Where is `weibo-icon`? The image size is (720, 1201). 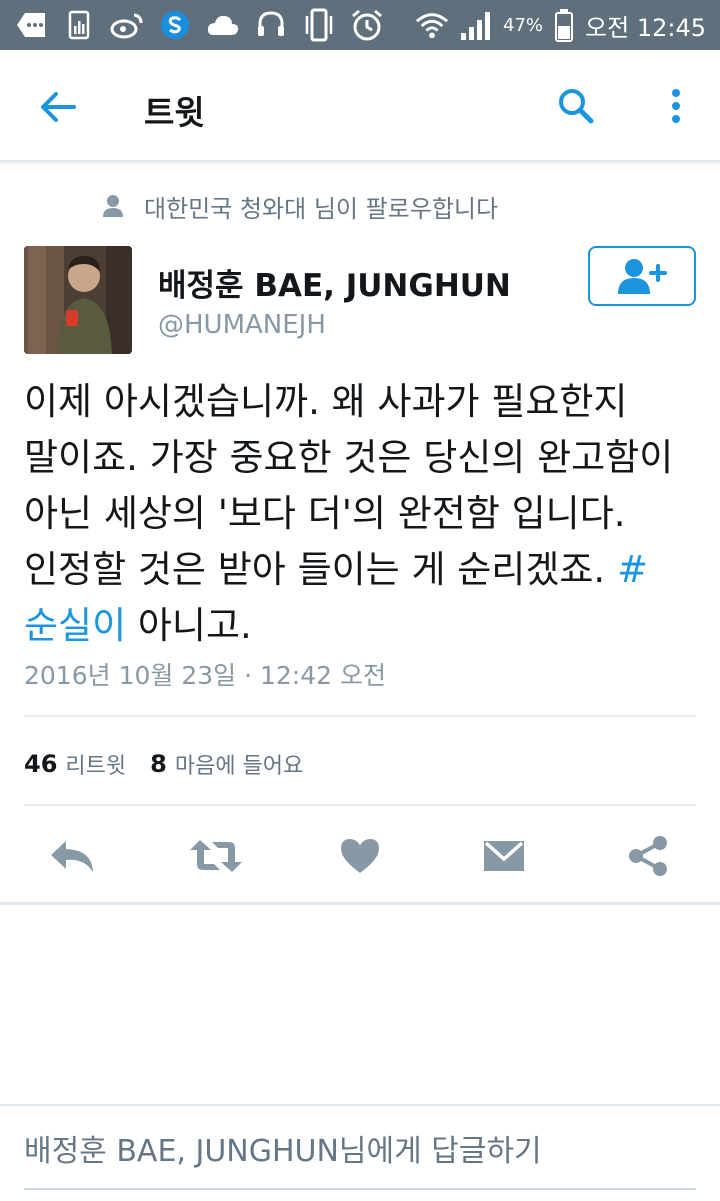 weibo-icon is located at coordinates (127, 25).